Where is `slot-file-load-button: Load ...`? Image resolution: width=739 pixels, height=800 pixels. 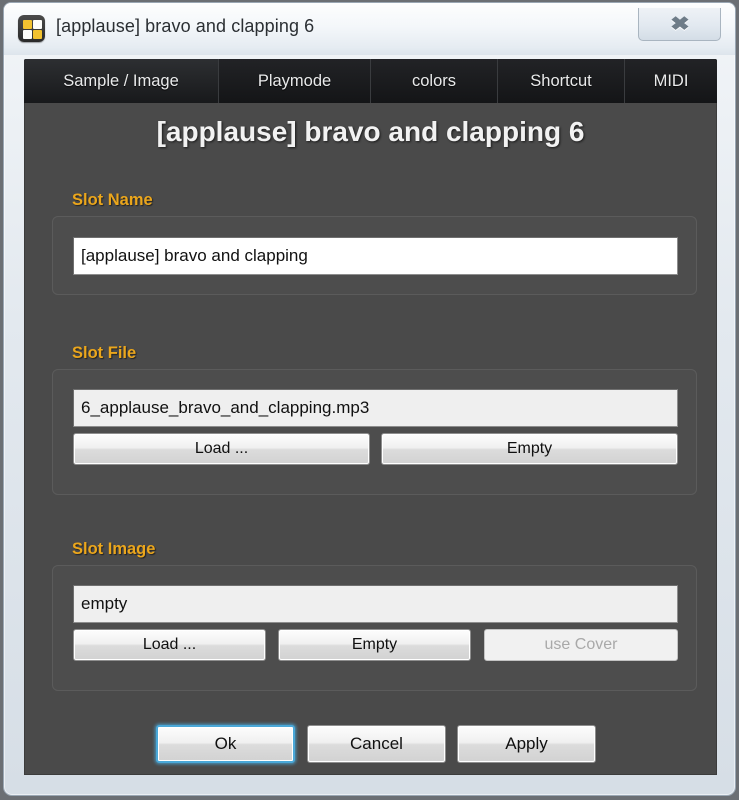
slot-file-load-button: Load ... is located at coordinates (221, 449).